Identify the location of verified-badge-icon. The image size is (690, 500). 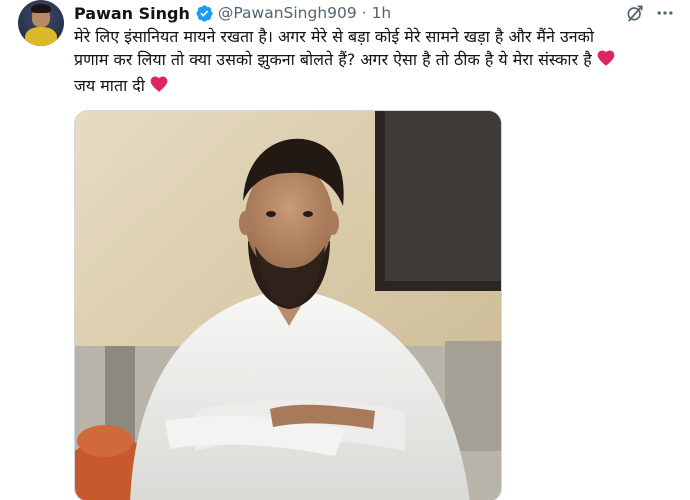
(204, 13).